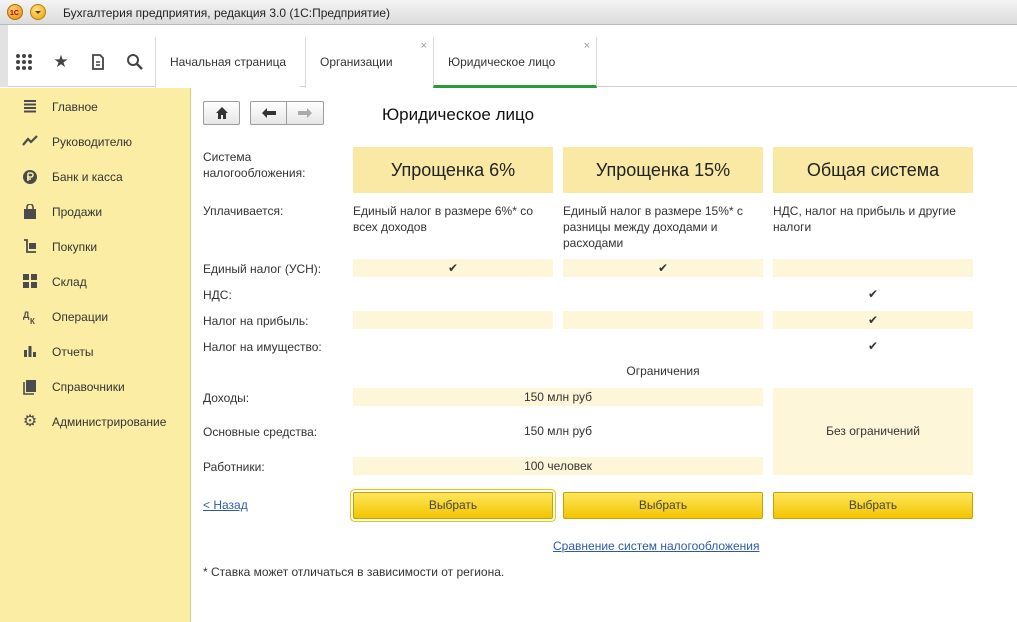  I want to click on main-menu-icon, so click(38, 12).